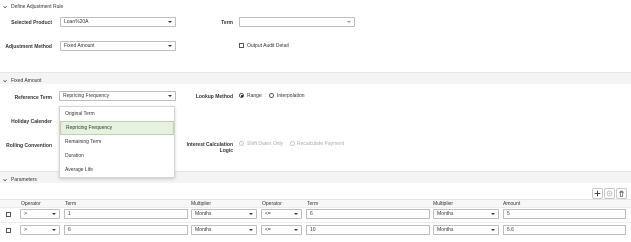  Describe the element at coordinates (241, 95) in the screenshot. I see `lookup-range-radio` at that location.